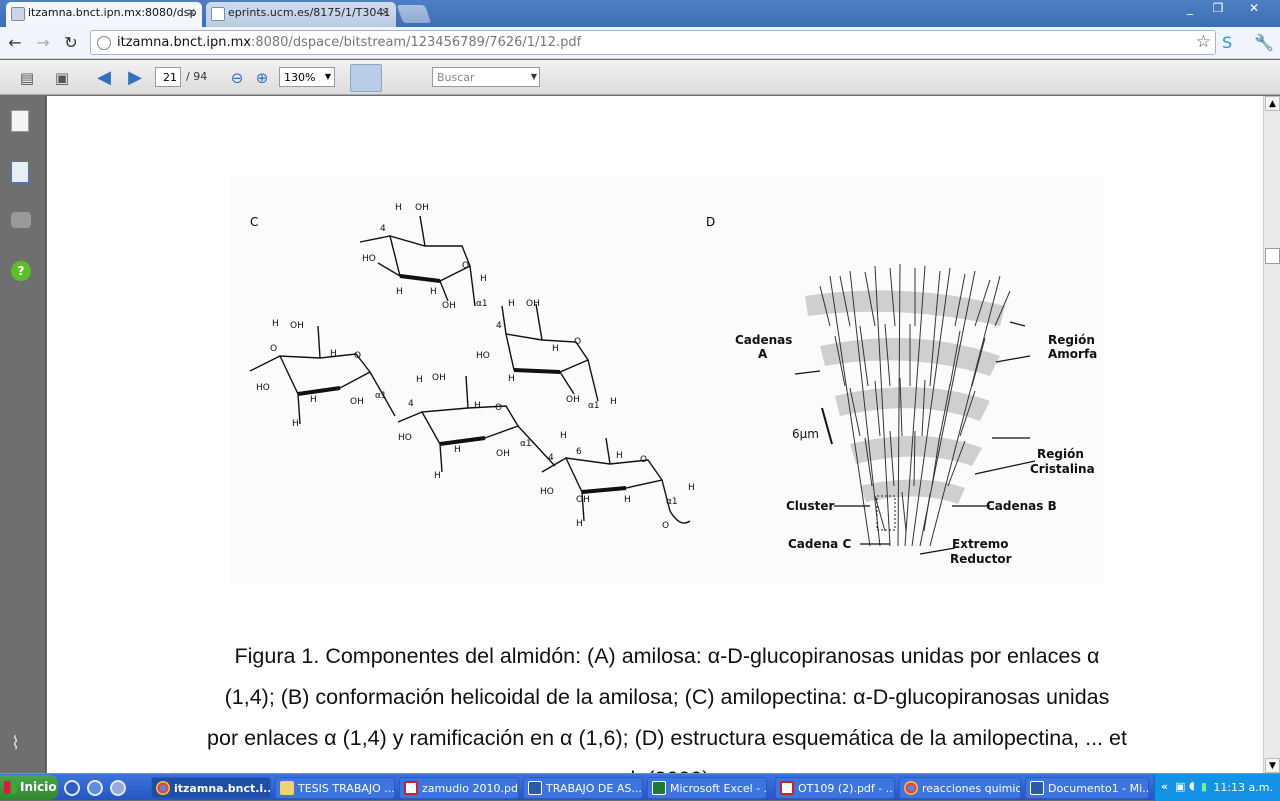 The height and width of the screenshot is (801, 1280). Describe the element at coordinates (1204, 786) in the screenshot. I see `signal-icon: ▮` at that location.